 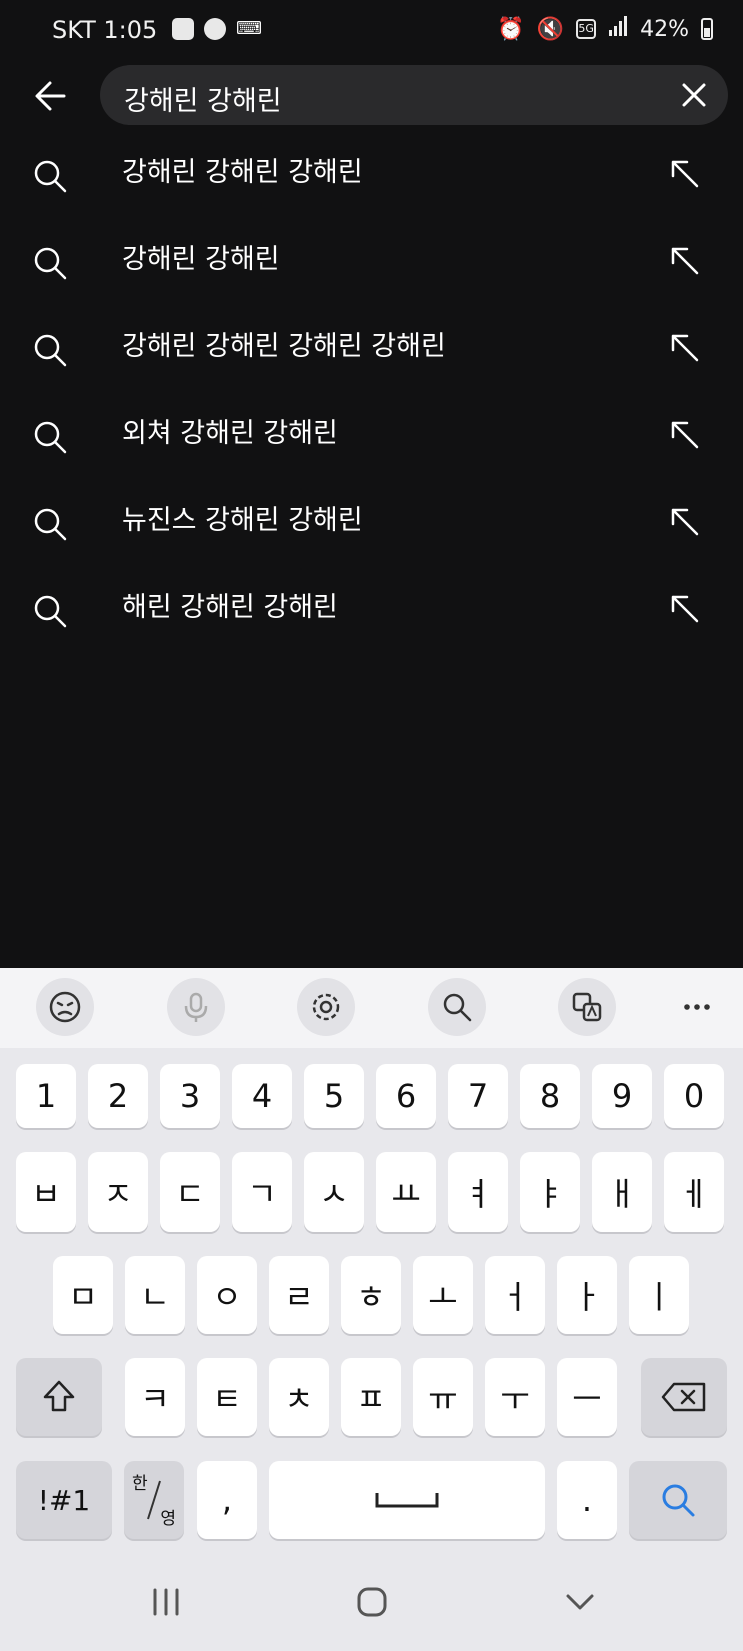 What do you see at coordinates (190, 1096) in the screenshot?
I see `key-3: 3` at bounding box center [190, 1096].